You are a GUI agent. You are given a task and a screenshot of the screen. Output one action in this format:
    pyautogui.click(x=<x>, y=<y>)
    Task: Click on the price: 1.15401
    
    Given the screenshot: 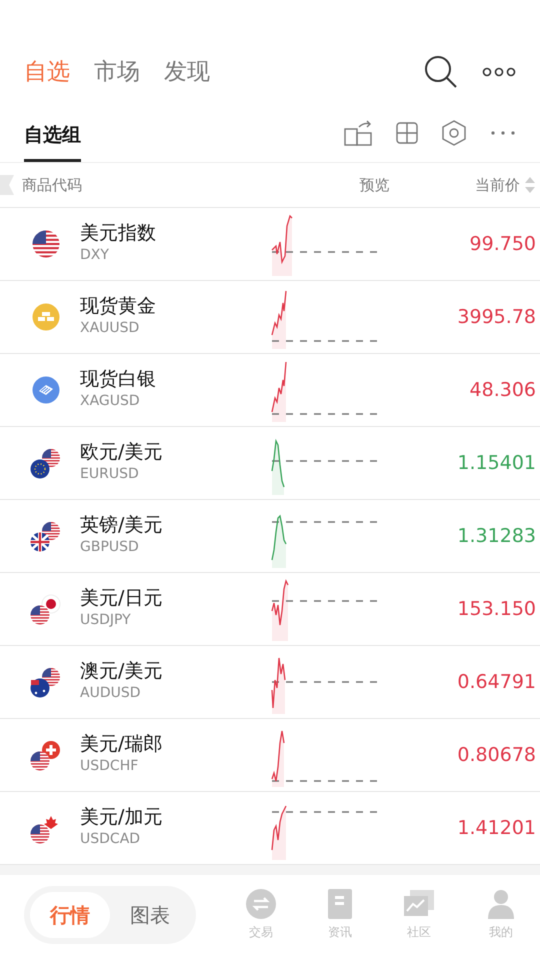 What is the action you would take?
    pyautogui.click(x=496, y=463)
    